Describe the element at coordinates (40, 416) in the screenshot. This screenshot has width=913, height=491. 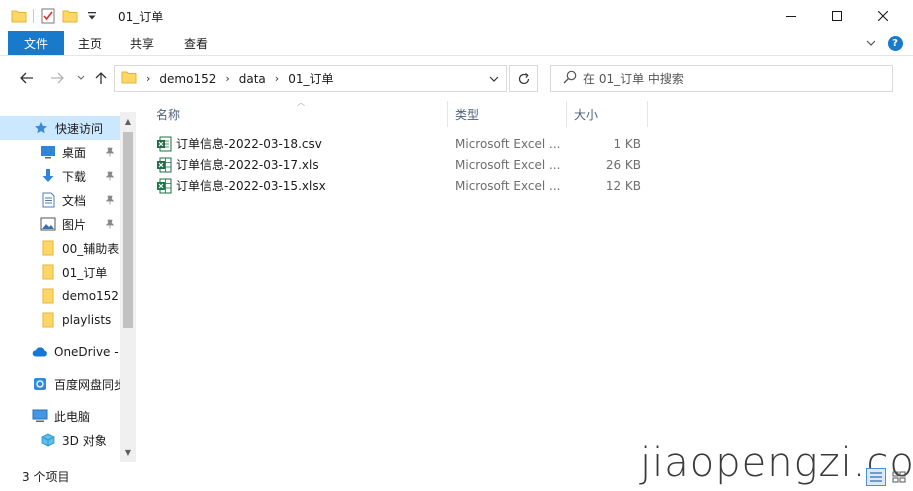
I see `computer-icon` at that location.